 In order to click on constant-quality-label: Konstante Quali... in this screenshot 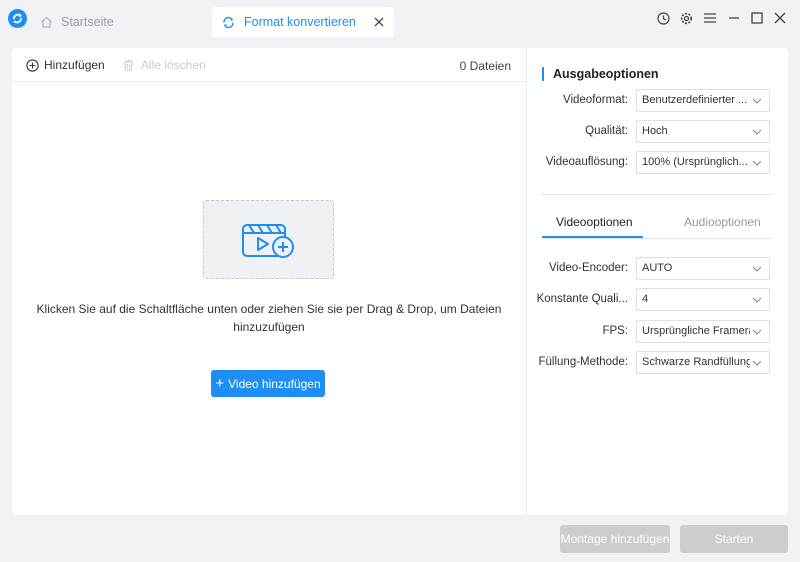, I will do `click(582, 299)`.